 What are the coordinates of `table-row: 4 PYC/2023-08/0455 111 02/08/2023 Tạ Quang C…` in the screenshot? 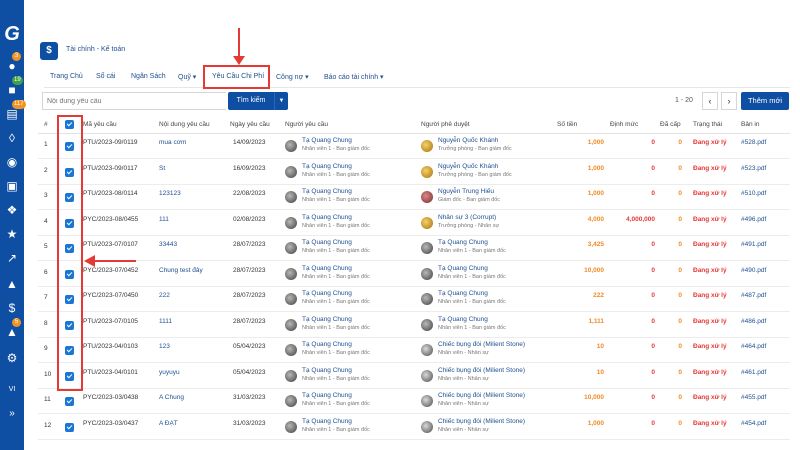 It's located at (414, 223).